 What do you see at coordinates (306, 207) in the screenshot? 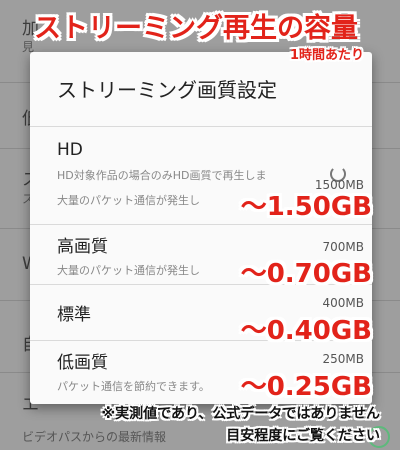
I see `hd-size-annotation: 〜1.50GB` at bounding box center [306, 207].